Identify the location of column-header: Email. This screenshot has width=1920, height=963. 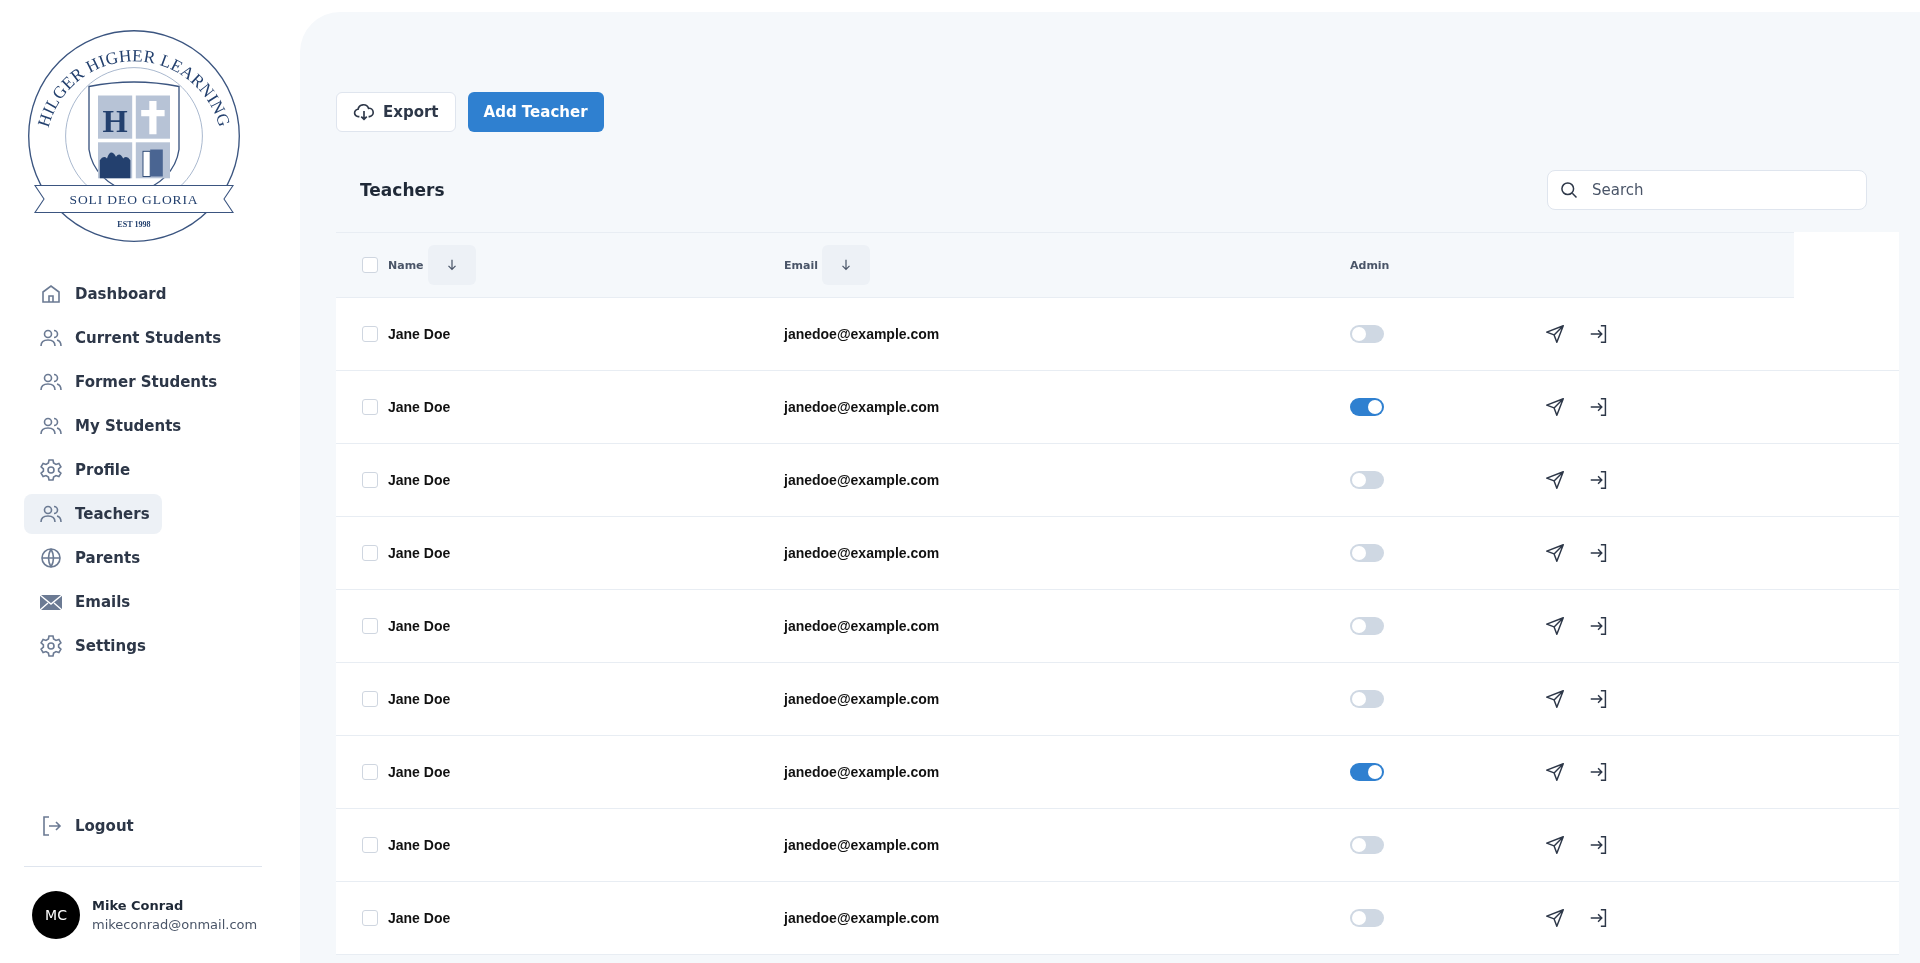
(801, 265).